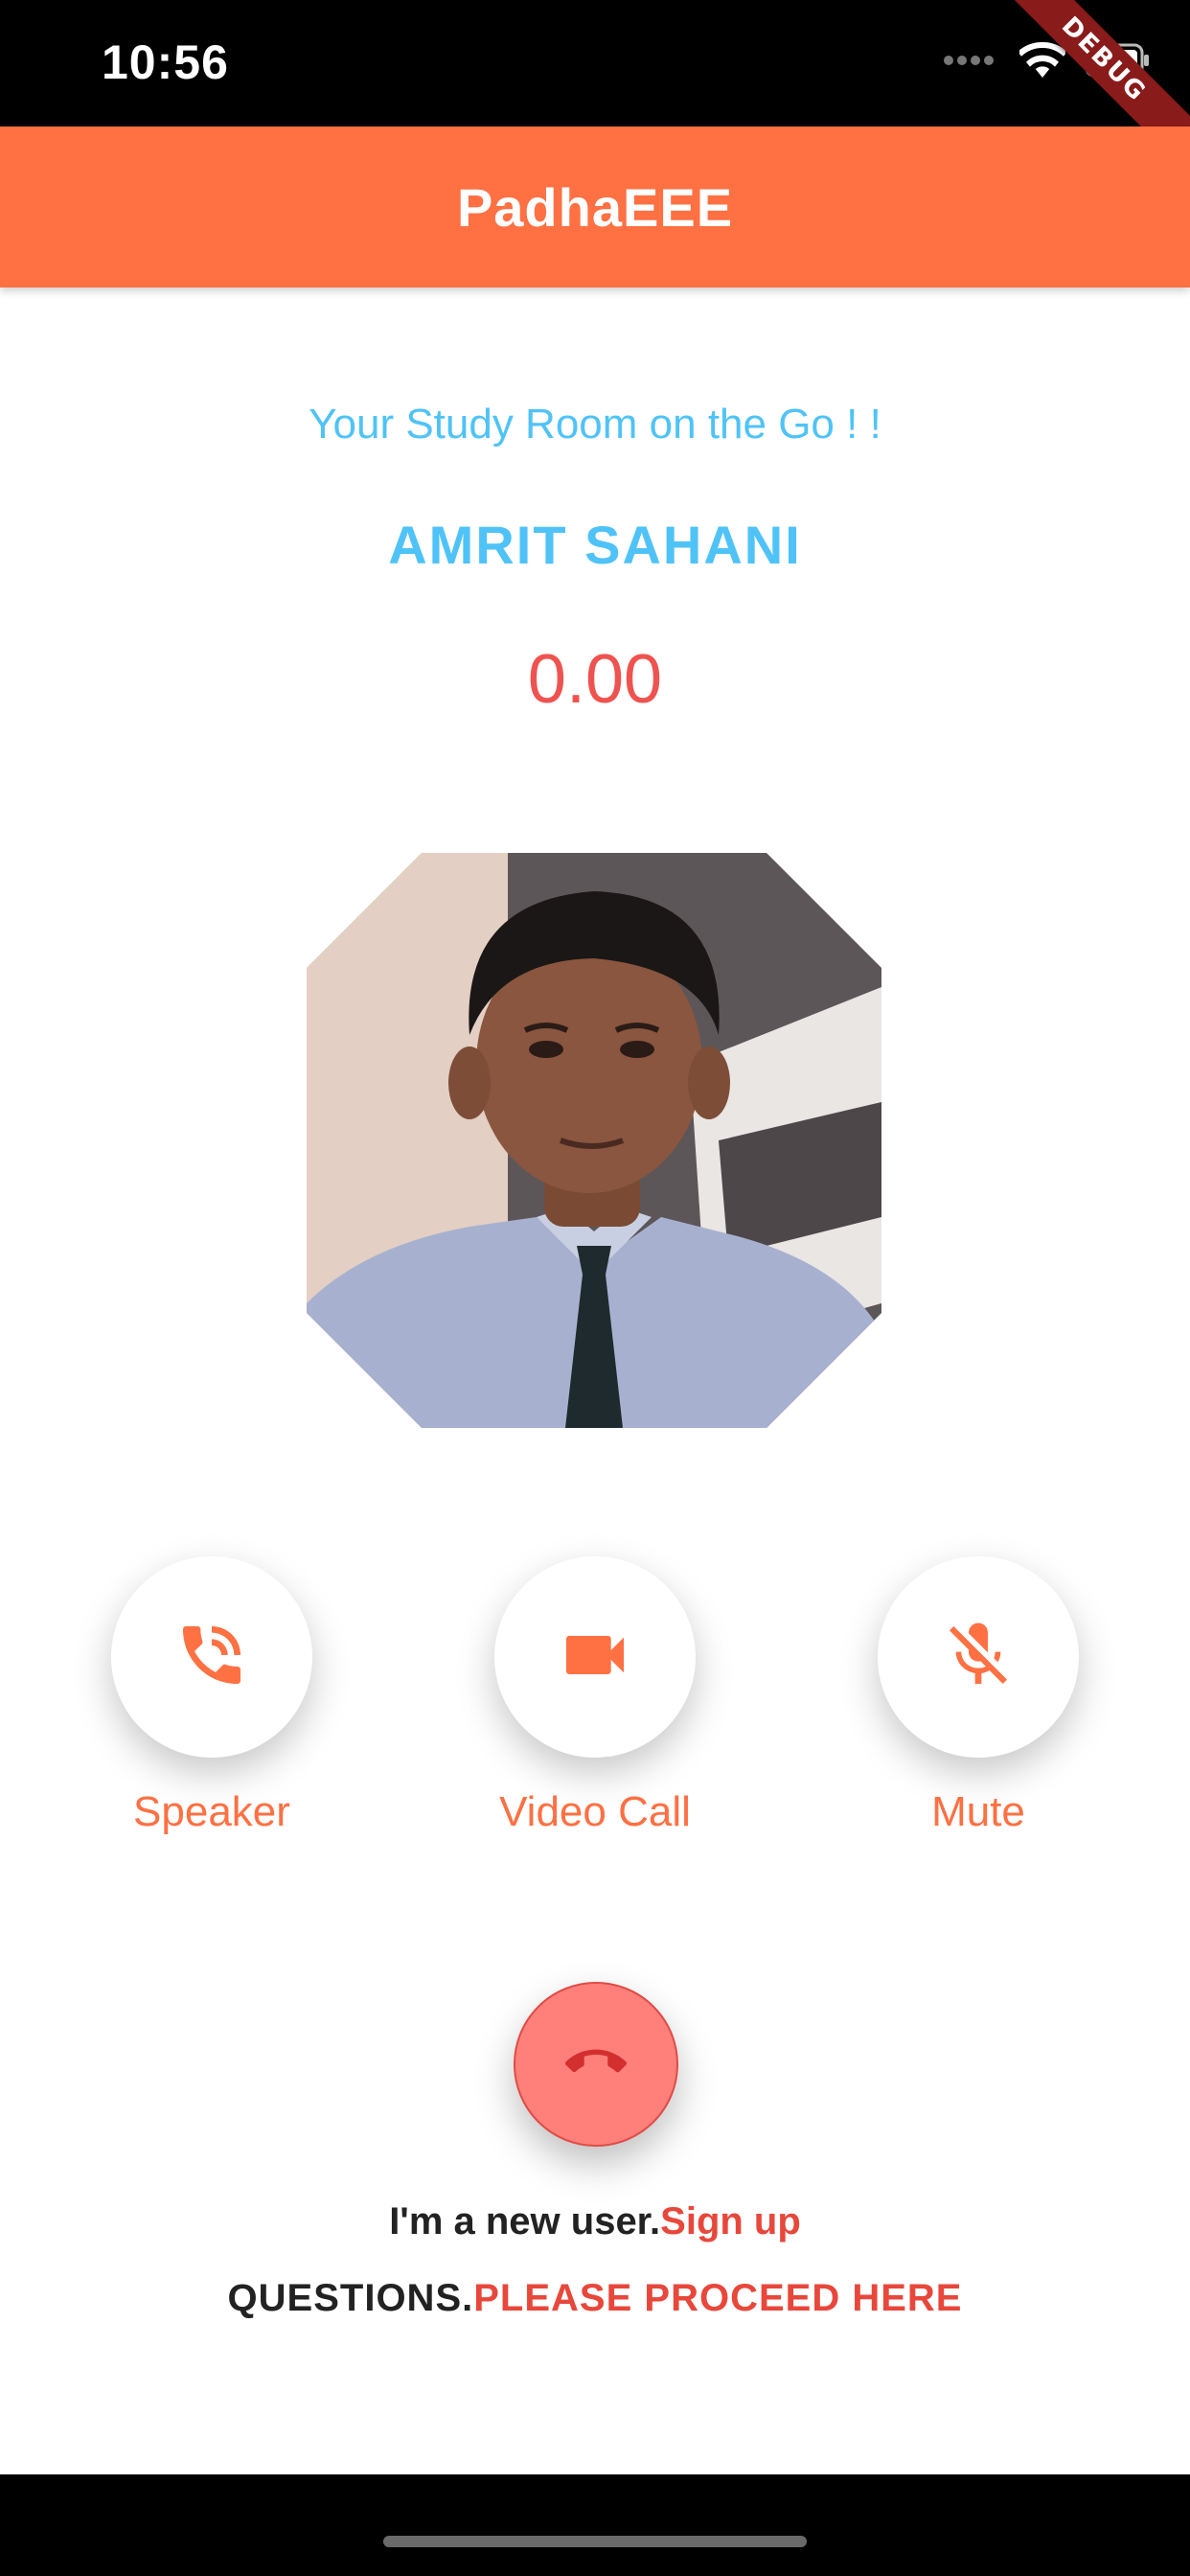  I want to click on mute-button, so click(979, 1657).